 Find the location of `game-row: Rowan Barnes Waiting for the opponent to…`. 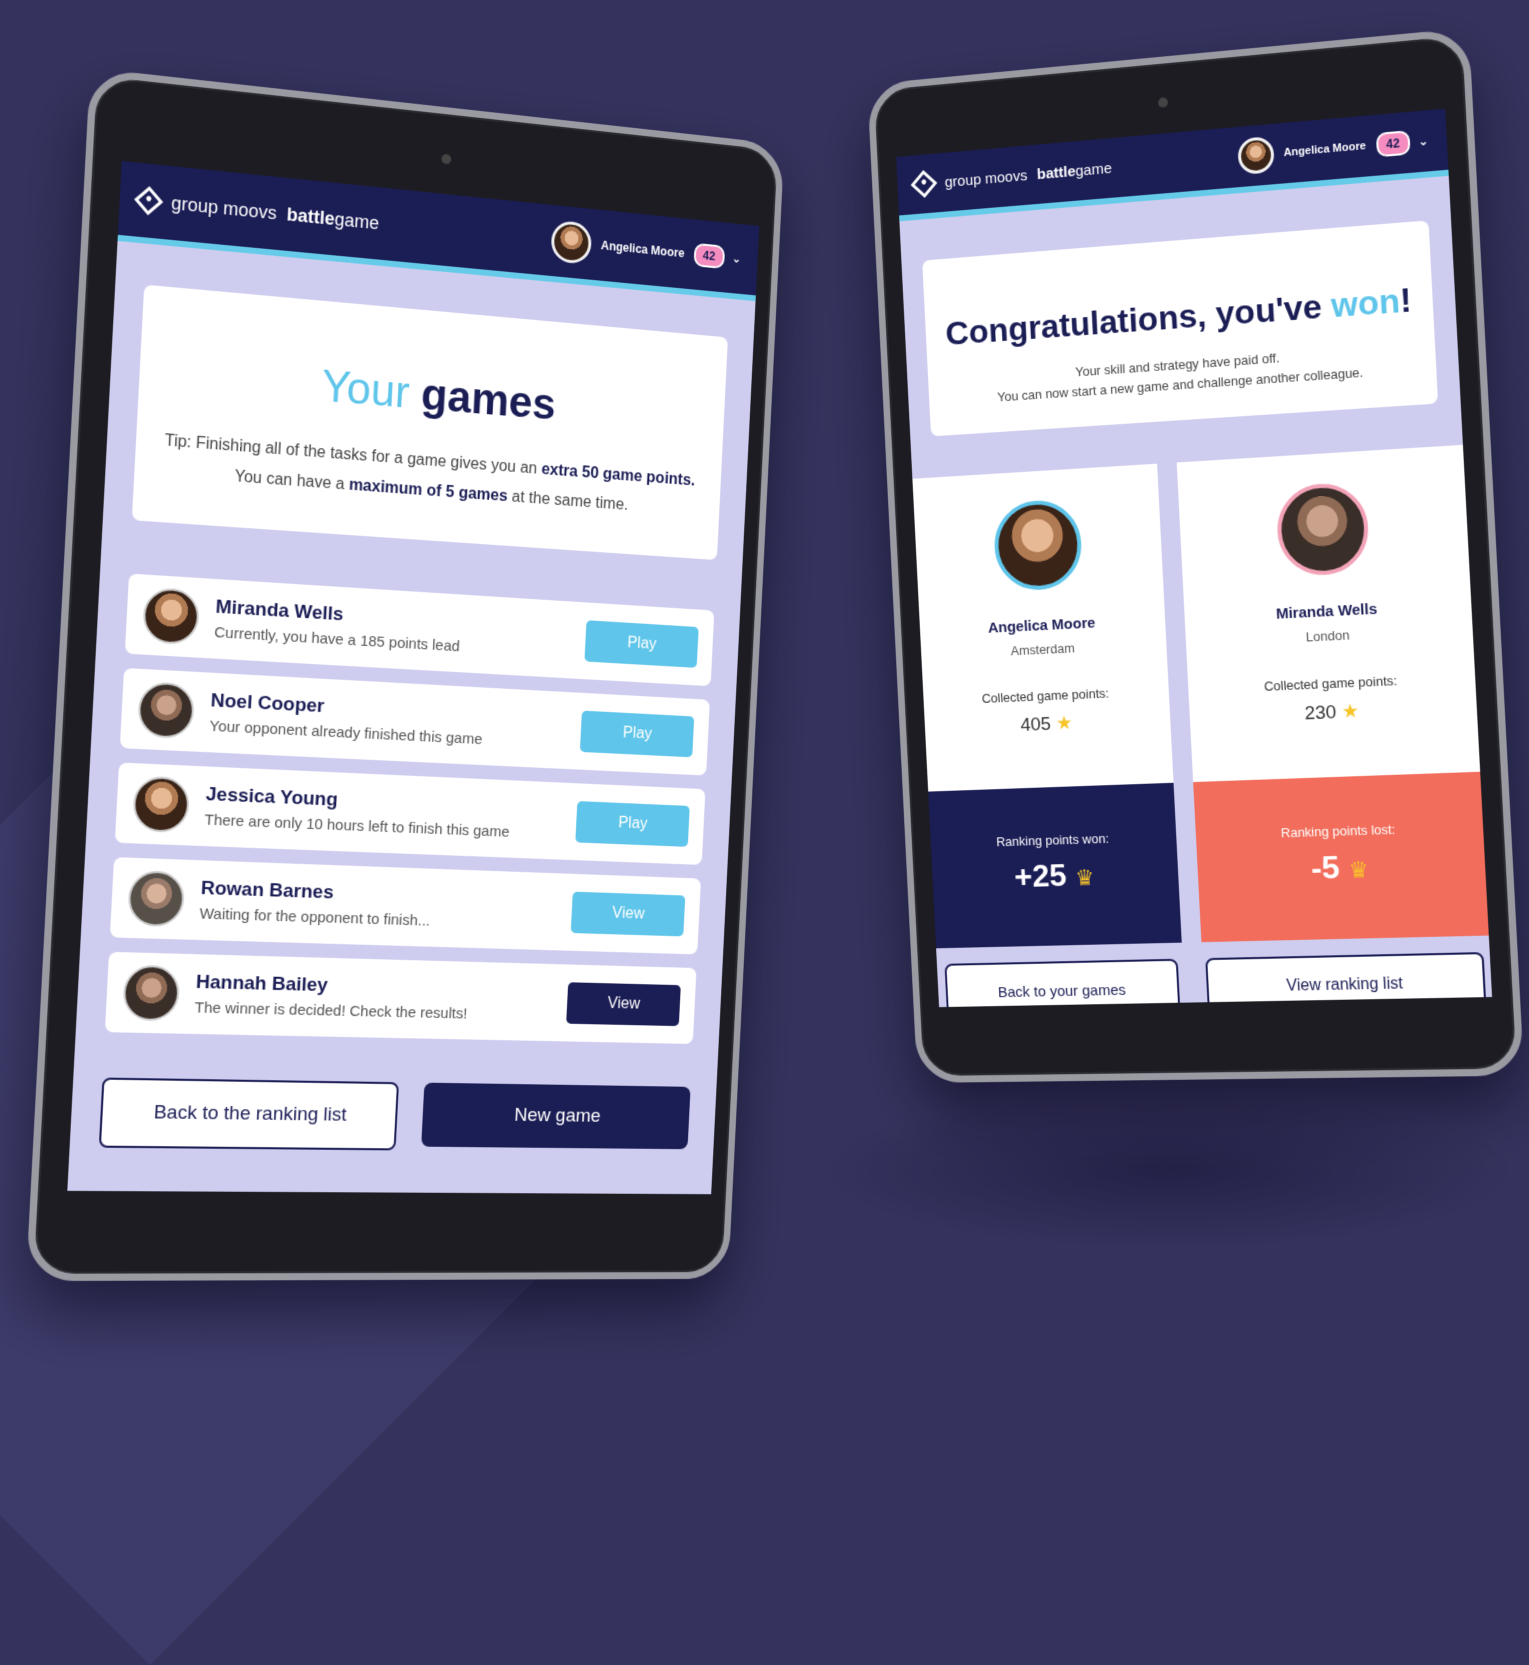

game-row: Rowan Barnes Waiting for the opponent to… is located at coordinates (405, 906).